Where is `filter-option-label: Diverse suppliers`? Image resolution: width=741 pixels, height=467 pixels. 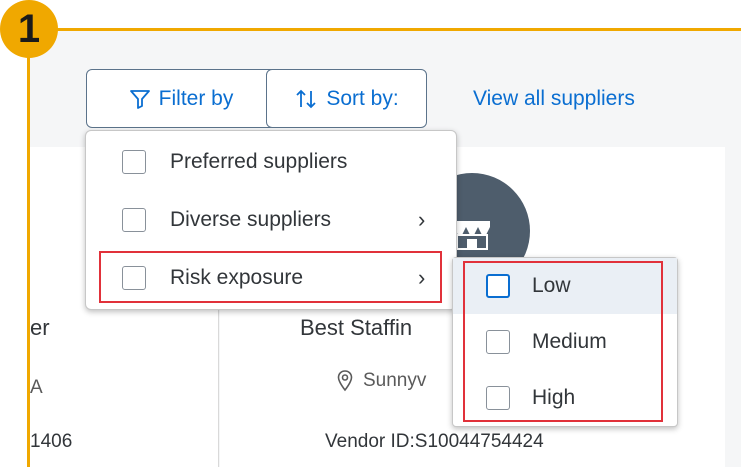 filter-option-label: Diverse suppliers is located at coordinates (251, 219).